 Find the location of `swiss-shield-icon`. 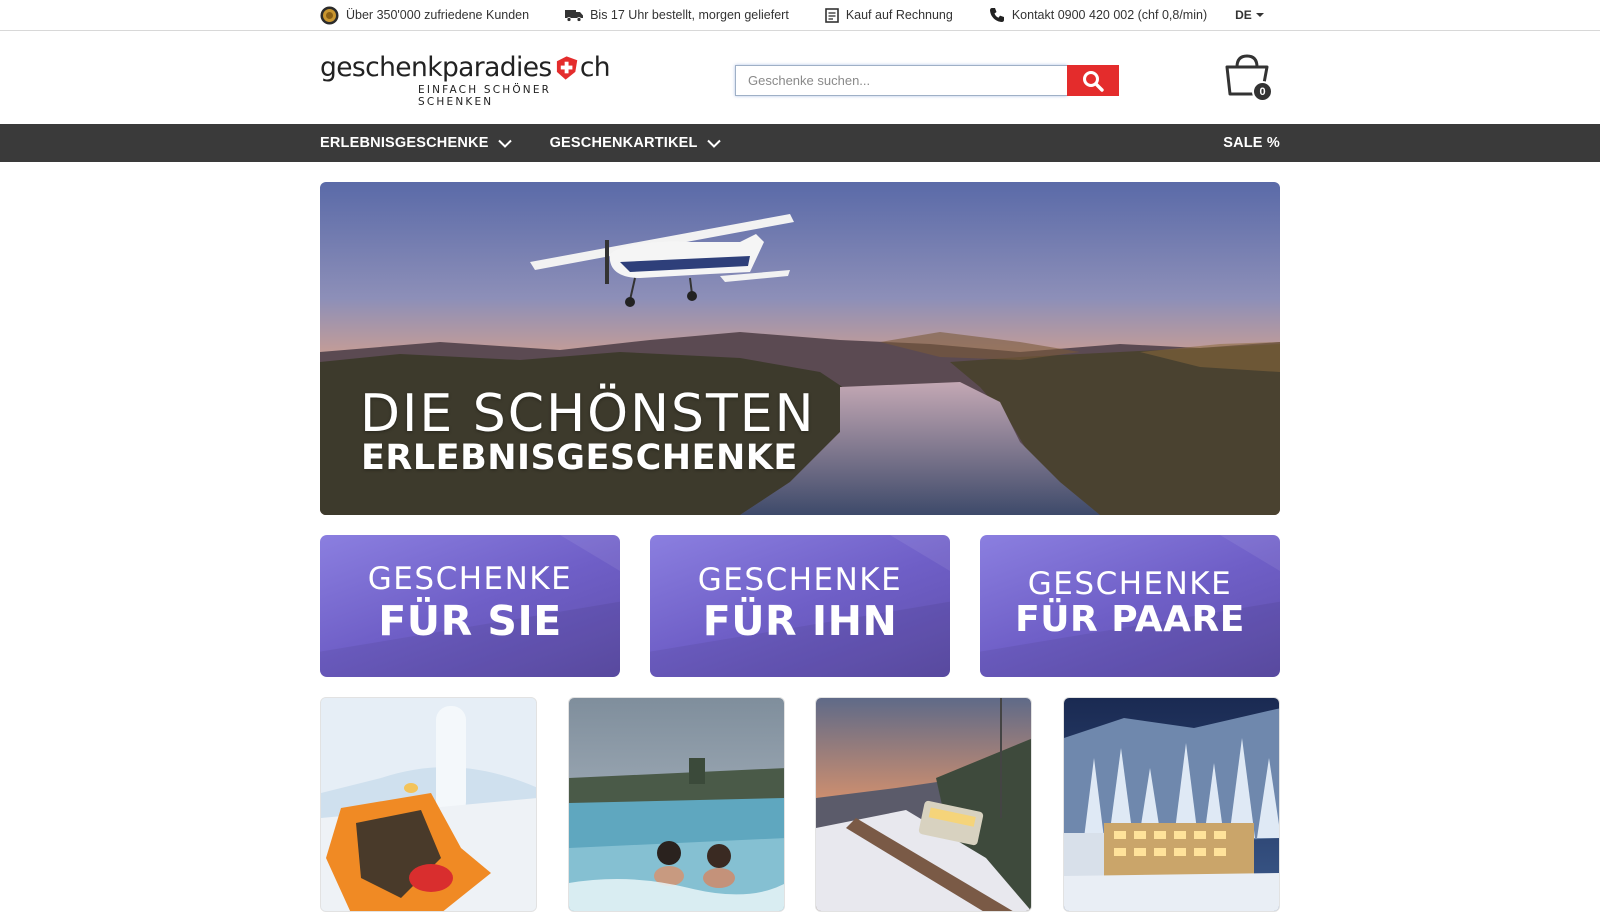

swiss-shield-icon is located at coordinates (566, 68).